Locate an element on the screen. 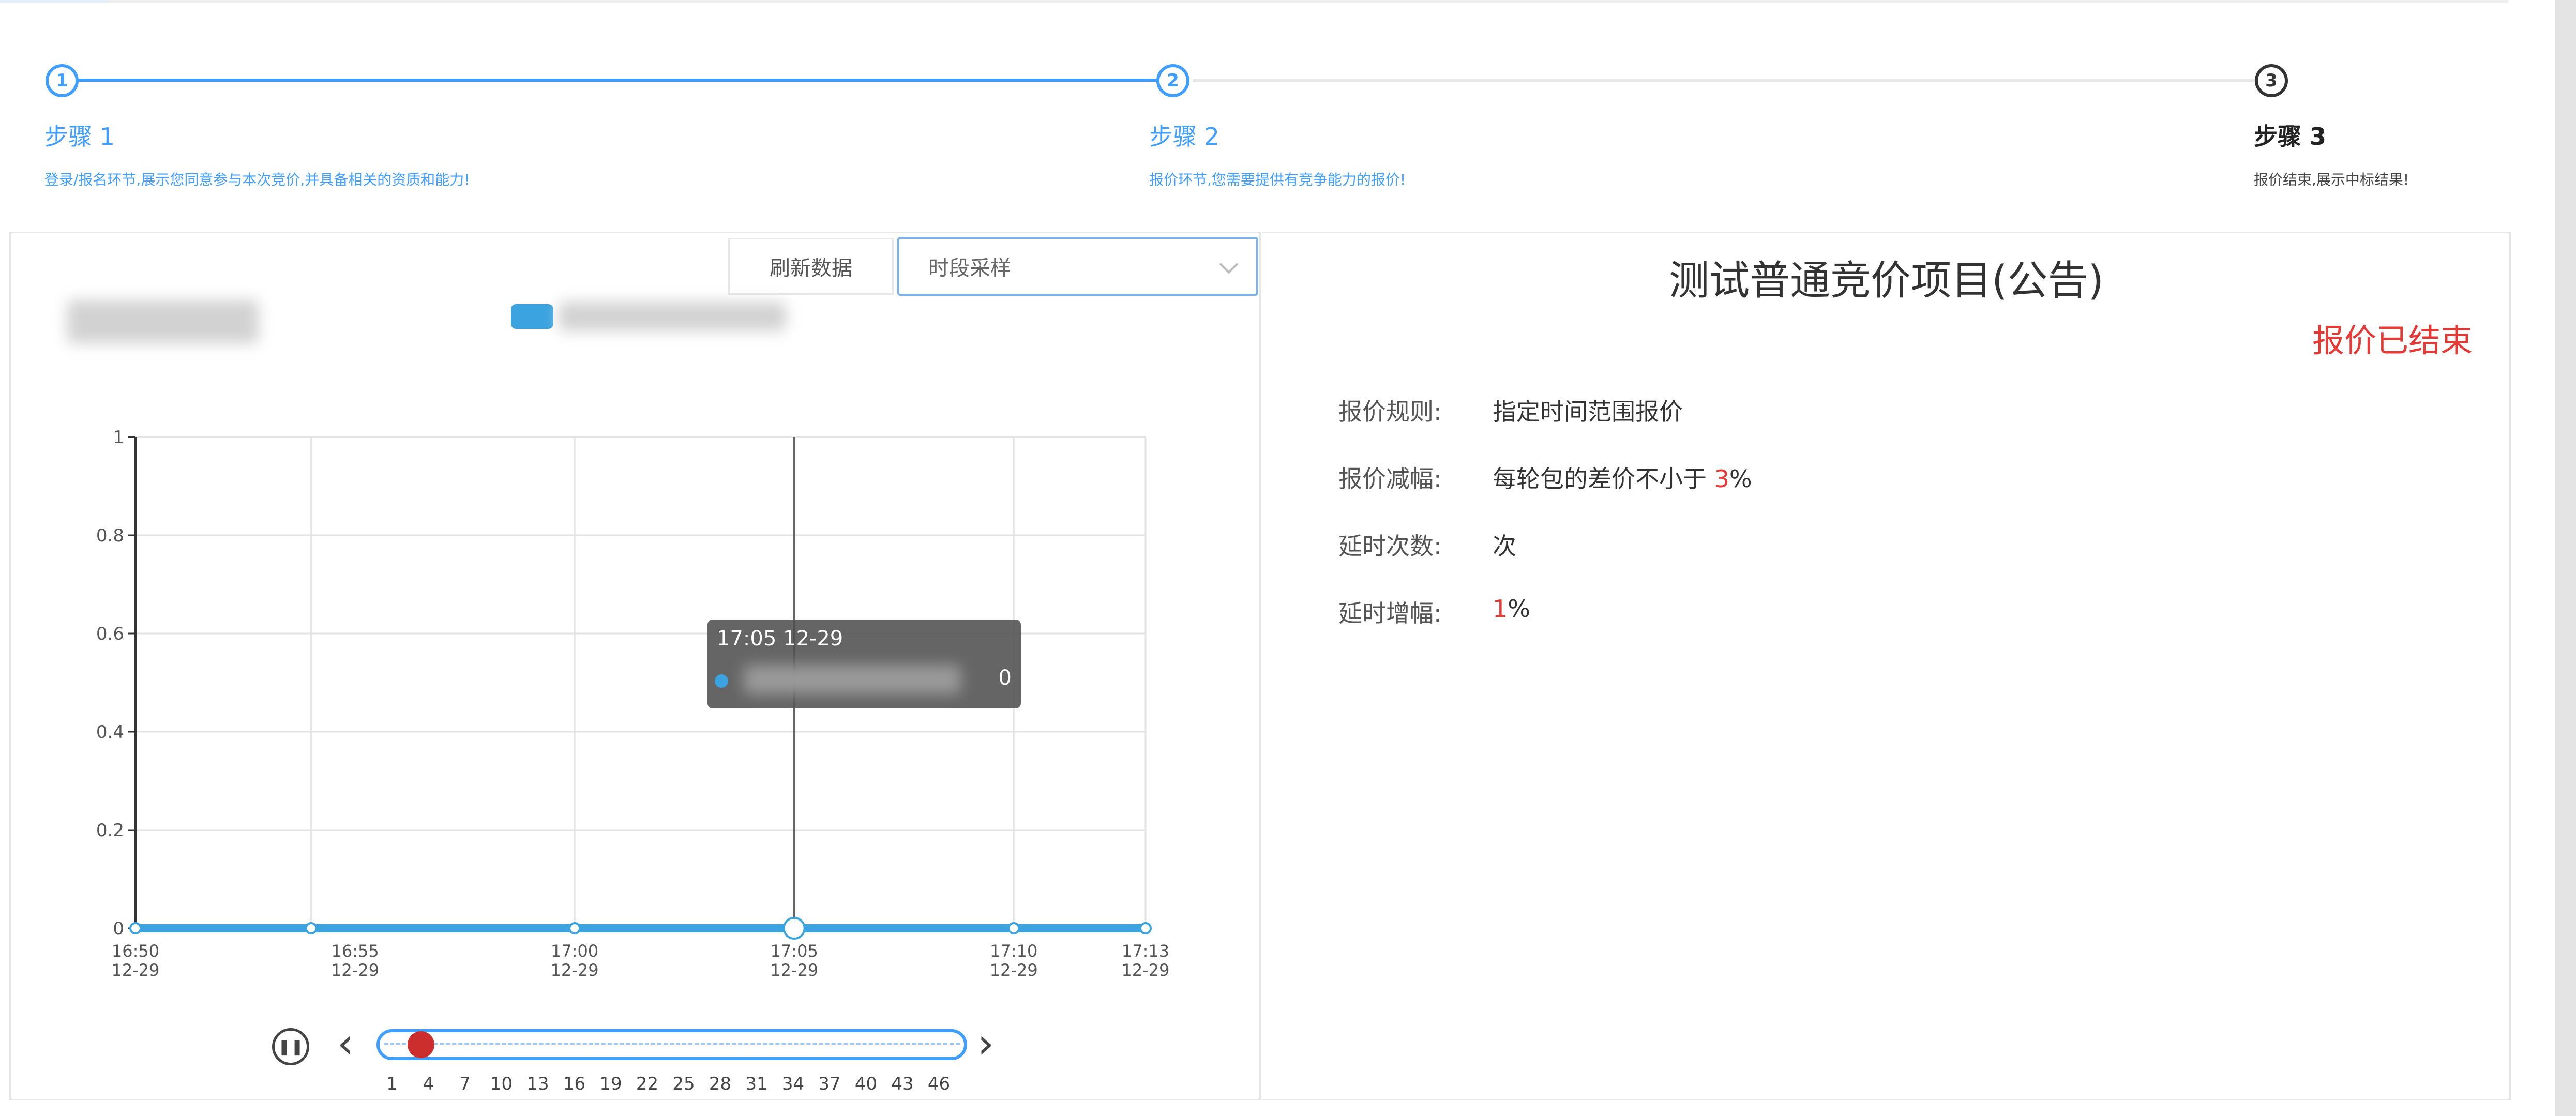  timeline-tick: 40 is located at coordinates (866, 1084).